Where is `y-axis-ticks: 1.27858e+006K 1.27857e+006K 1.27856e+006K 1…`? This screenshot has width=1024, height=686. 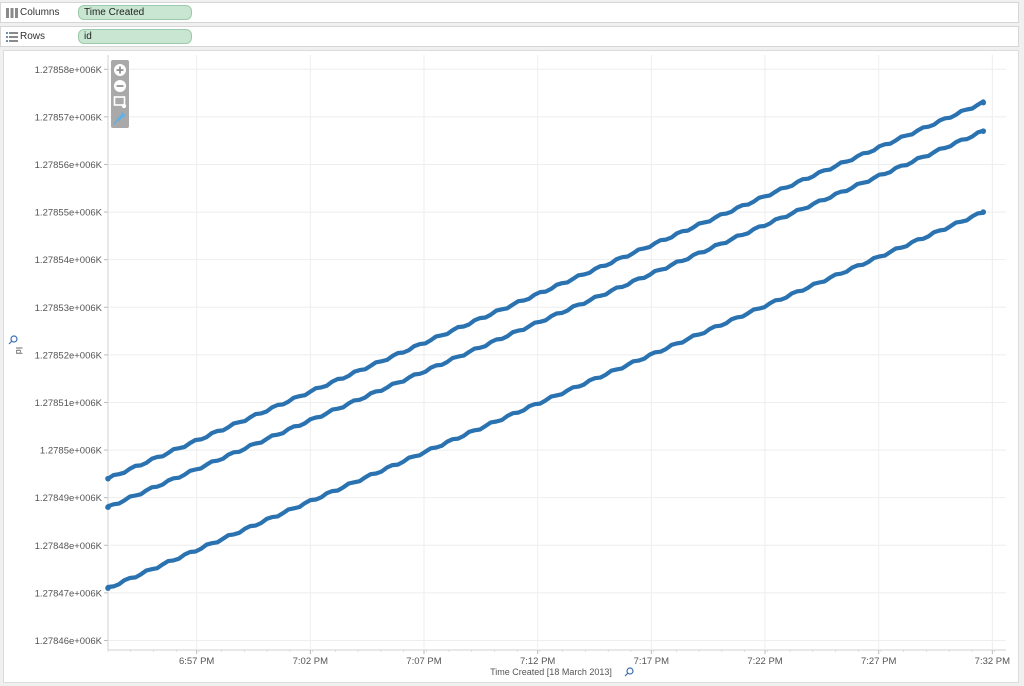 y-axis-ticks: 1.27858e+006K 1.27857e+006K 1.27856e+006K 1… is located at coordinates (71, 356).